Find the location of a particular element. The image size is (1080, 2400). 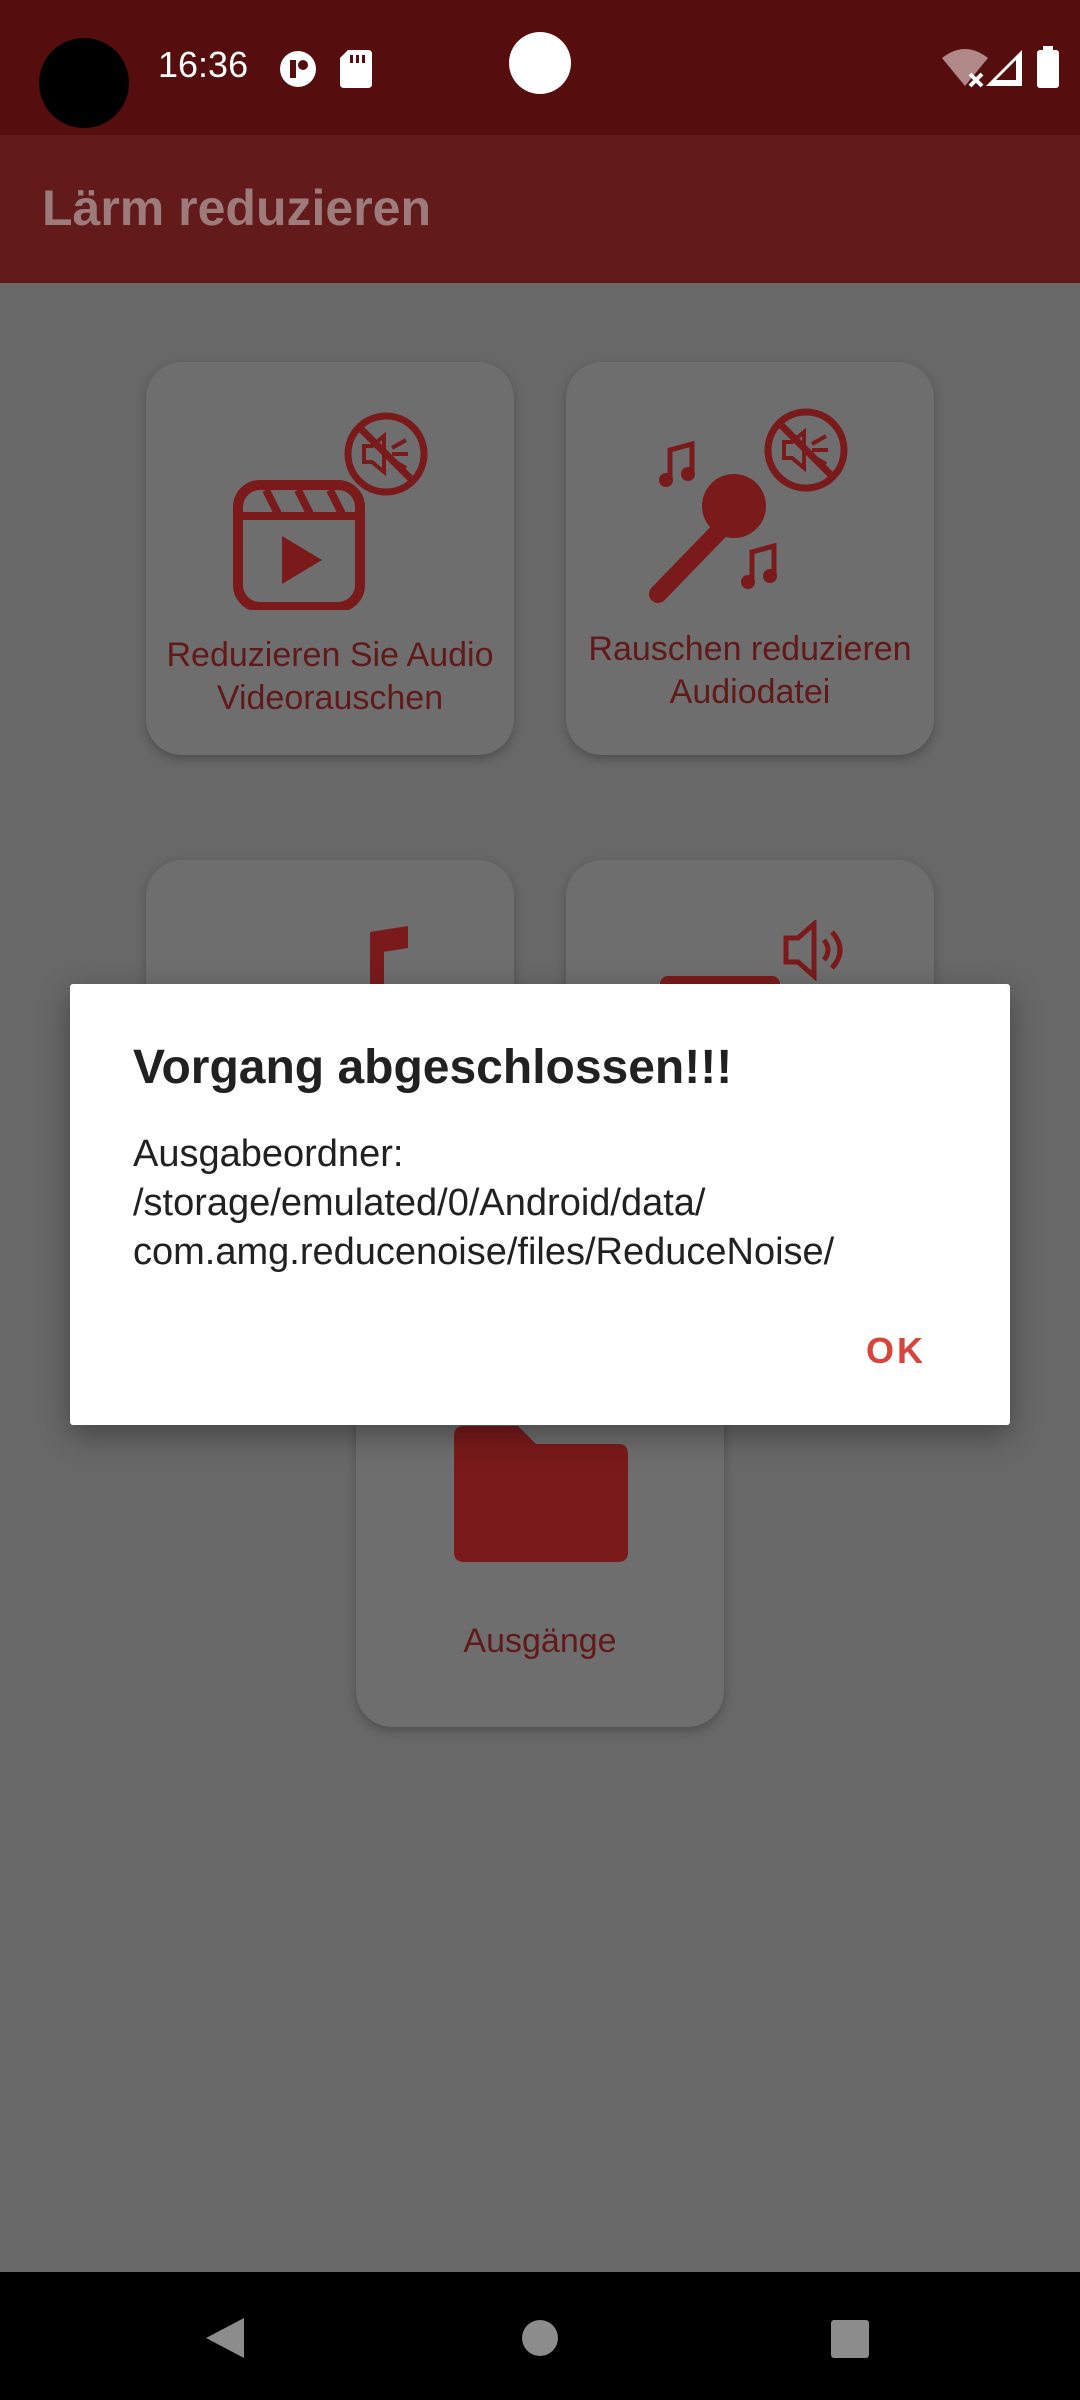

notification-icon is located at coordinates (298, 69).